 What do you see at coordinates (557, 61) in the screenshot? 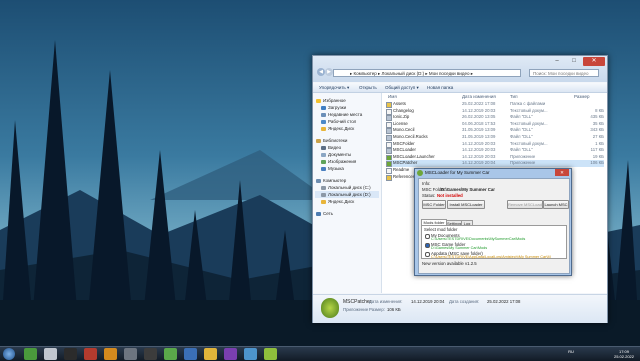
I see `minimize-button: –` at bounding box center [557, 61].